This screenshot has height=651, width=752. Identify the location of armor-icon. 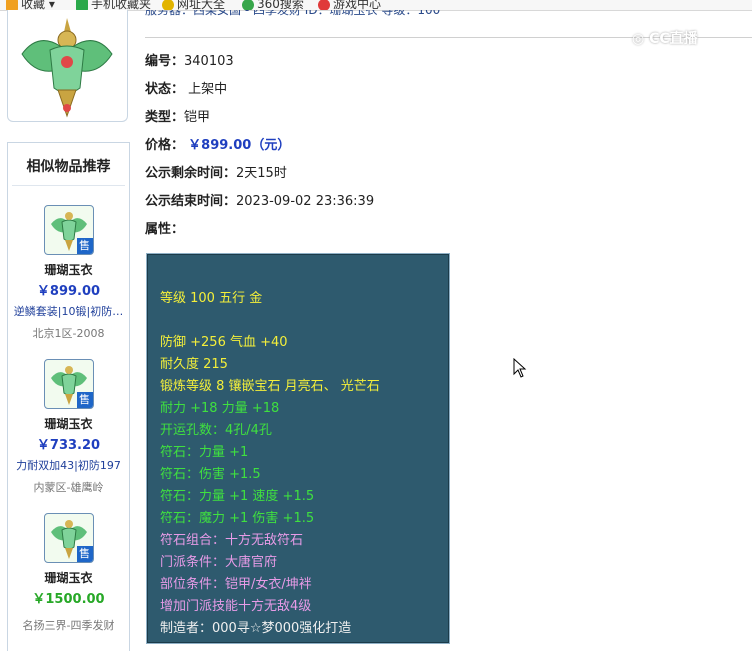
(67, 68).